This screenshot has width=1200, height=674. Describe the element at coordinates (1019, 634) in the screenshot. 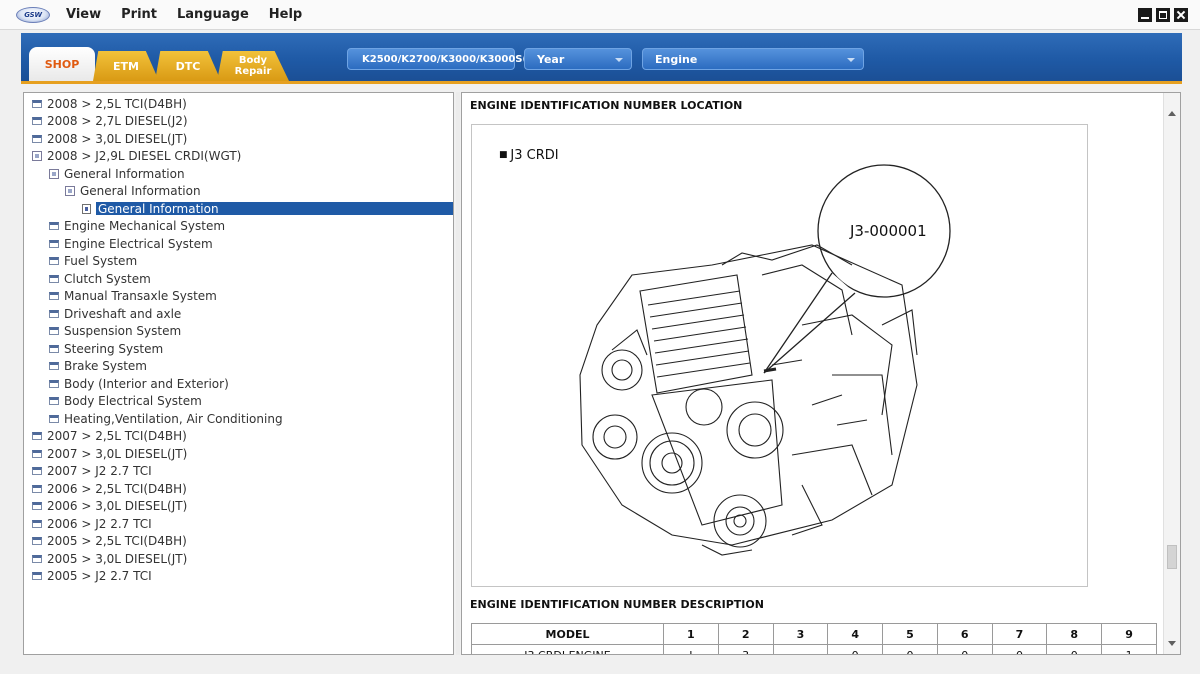

I see `col-7: 7` at that location.